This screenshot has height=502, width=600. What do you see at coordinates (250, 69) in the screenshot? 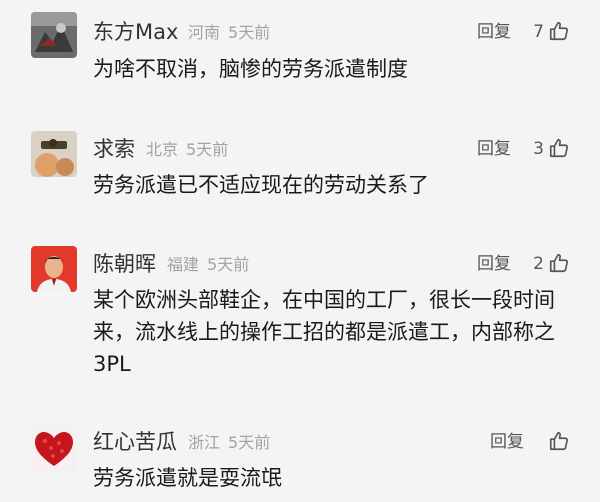
I see `comment-text: 为啥不取消，脑惨的劳务派遣制度` at bounding box center [250, 69].